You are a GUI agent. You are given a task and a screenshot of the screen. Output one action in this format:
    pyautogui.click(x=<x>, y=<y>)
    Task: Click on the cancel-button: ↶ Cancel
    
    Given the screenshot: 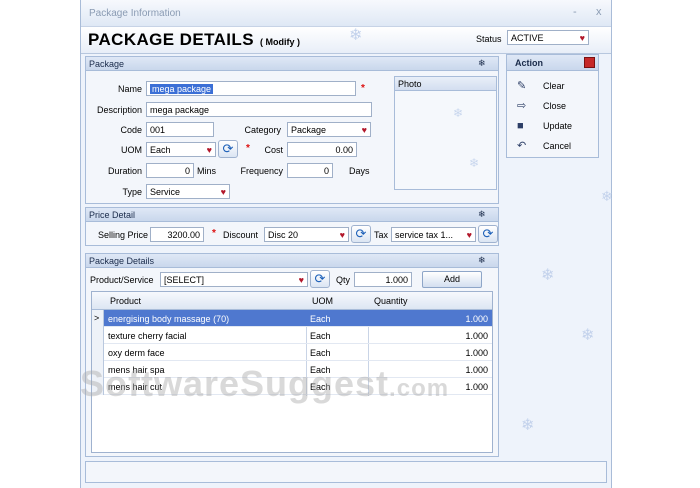 What is the action you would take?
    pyautogui.click(x=557, y=147)
    